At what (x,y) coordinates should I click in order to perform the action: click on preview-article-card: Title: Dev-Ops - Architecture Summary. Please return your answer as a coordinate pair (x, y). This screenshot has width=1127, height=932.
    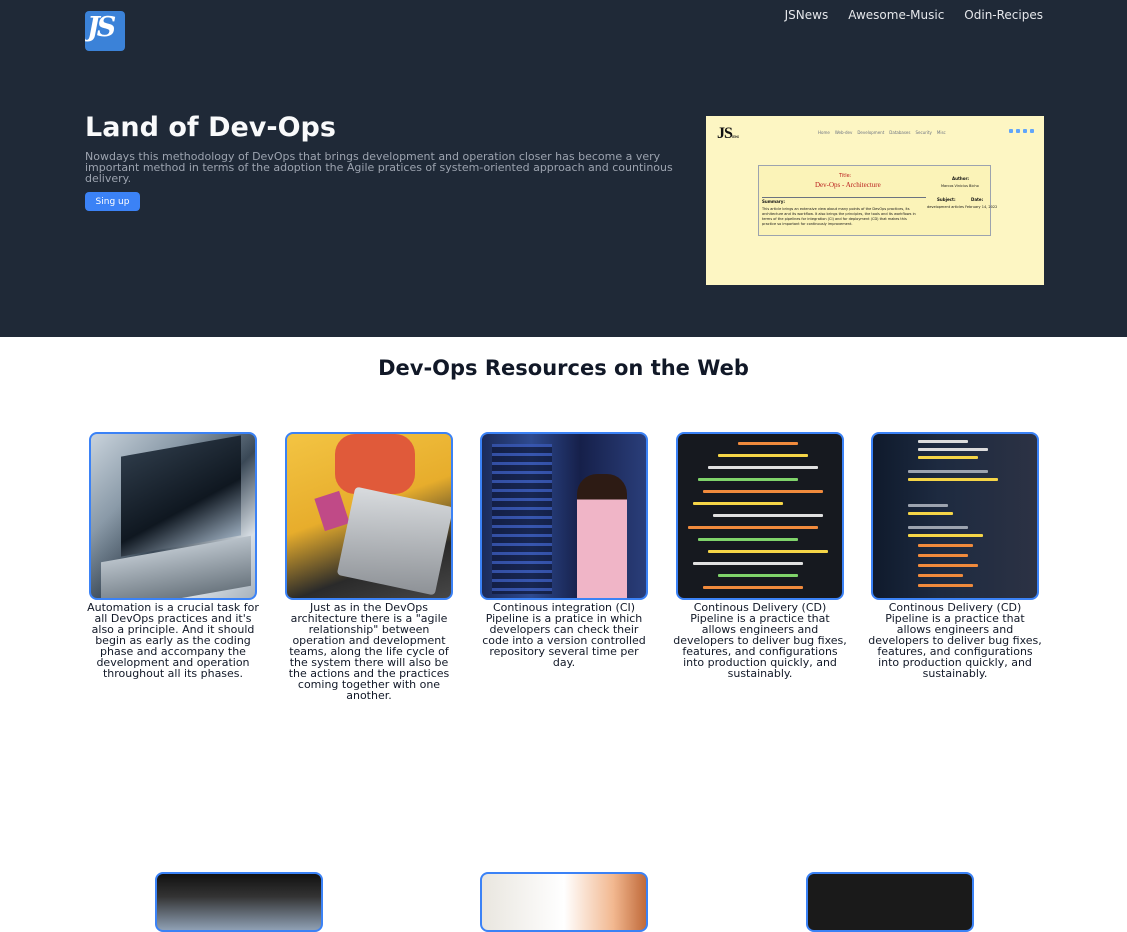
    Looking at the image, I should click on (877, 200).